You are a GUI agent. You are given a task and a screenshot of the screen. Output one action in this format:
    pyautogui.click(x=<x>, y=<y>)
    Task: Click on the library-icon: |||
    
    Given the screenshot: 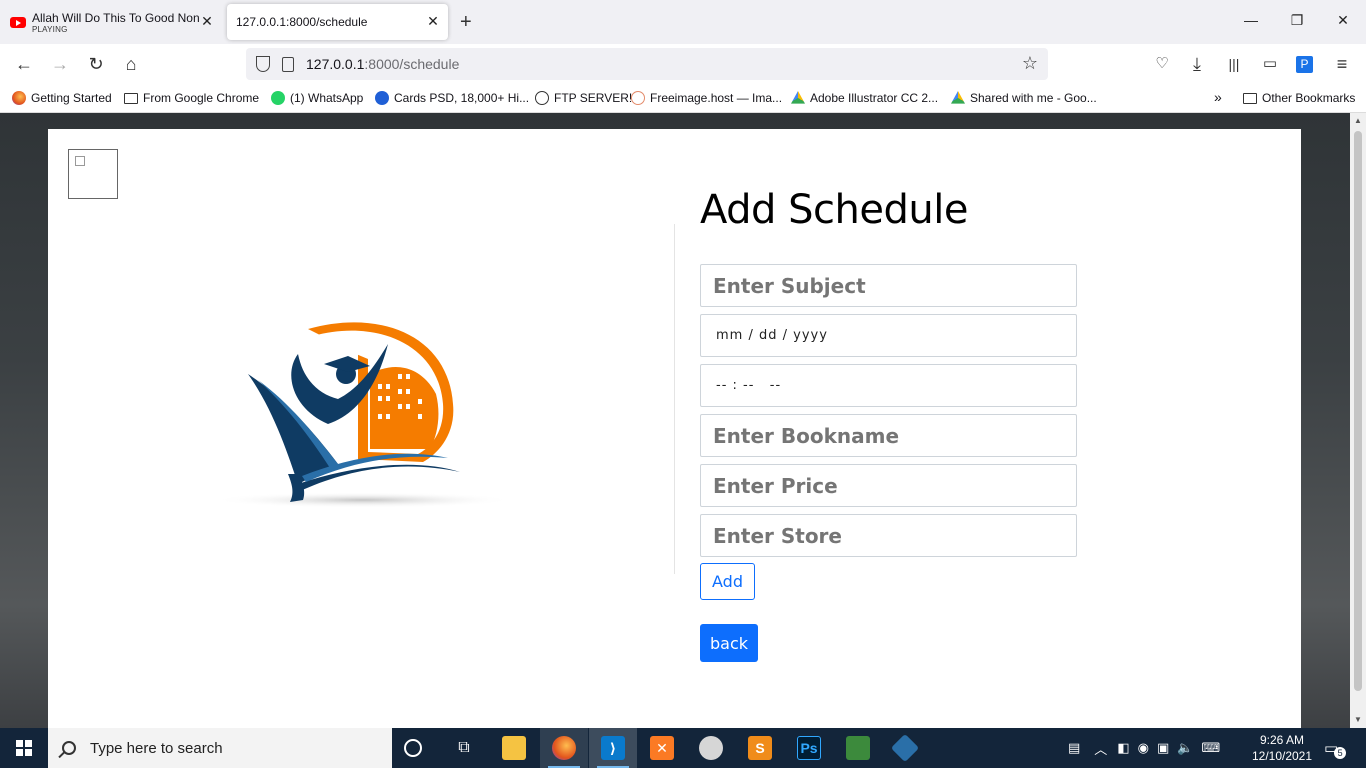 What is the action you would take?
    pyautogui.click(x=1234, y=64)
    